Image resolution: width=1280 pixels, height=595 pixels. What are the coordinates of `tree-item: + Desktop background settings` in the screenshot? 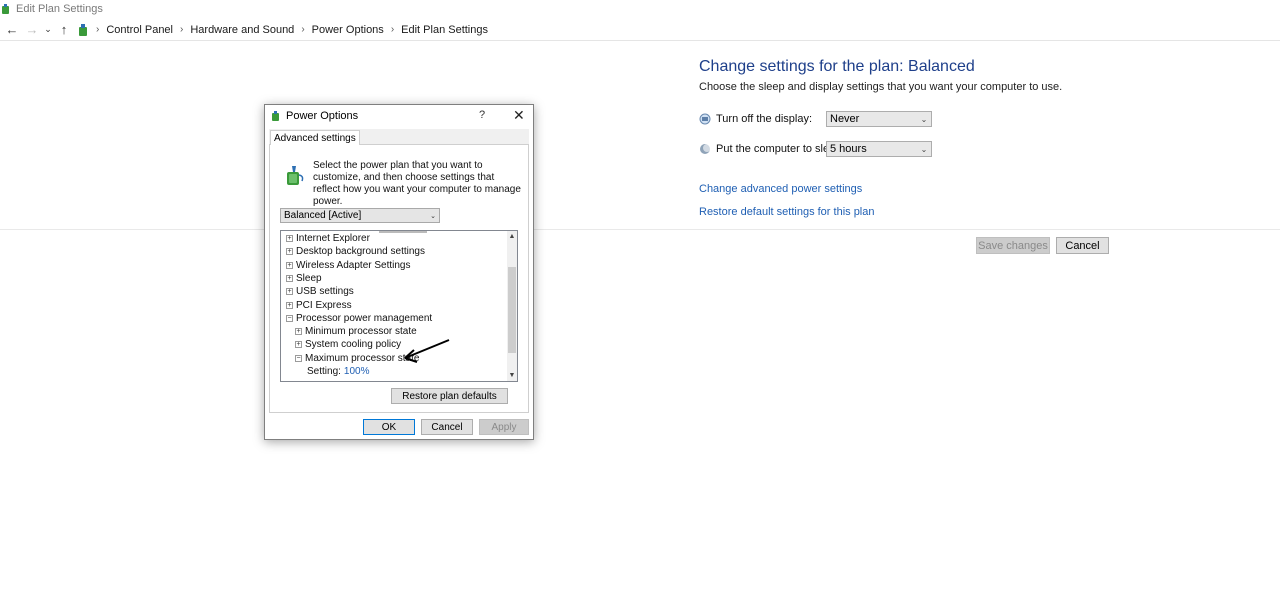 It's located at (355, 251).